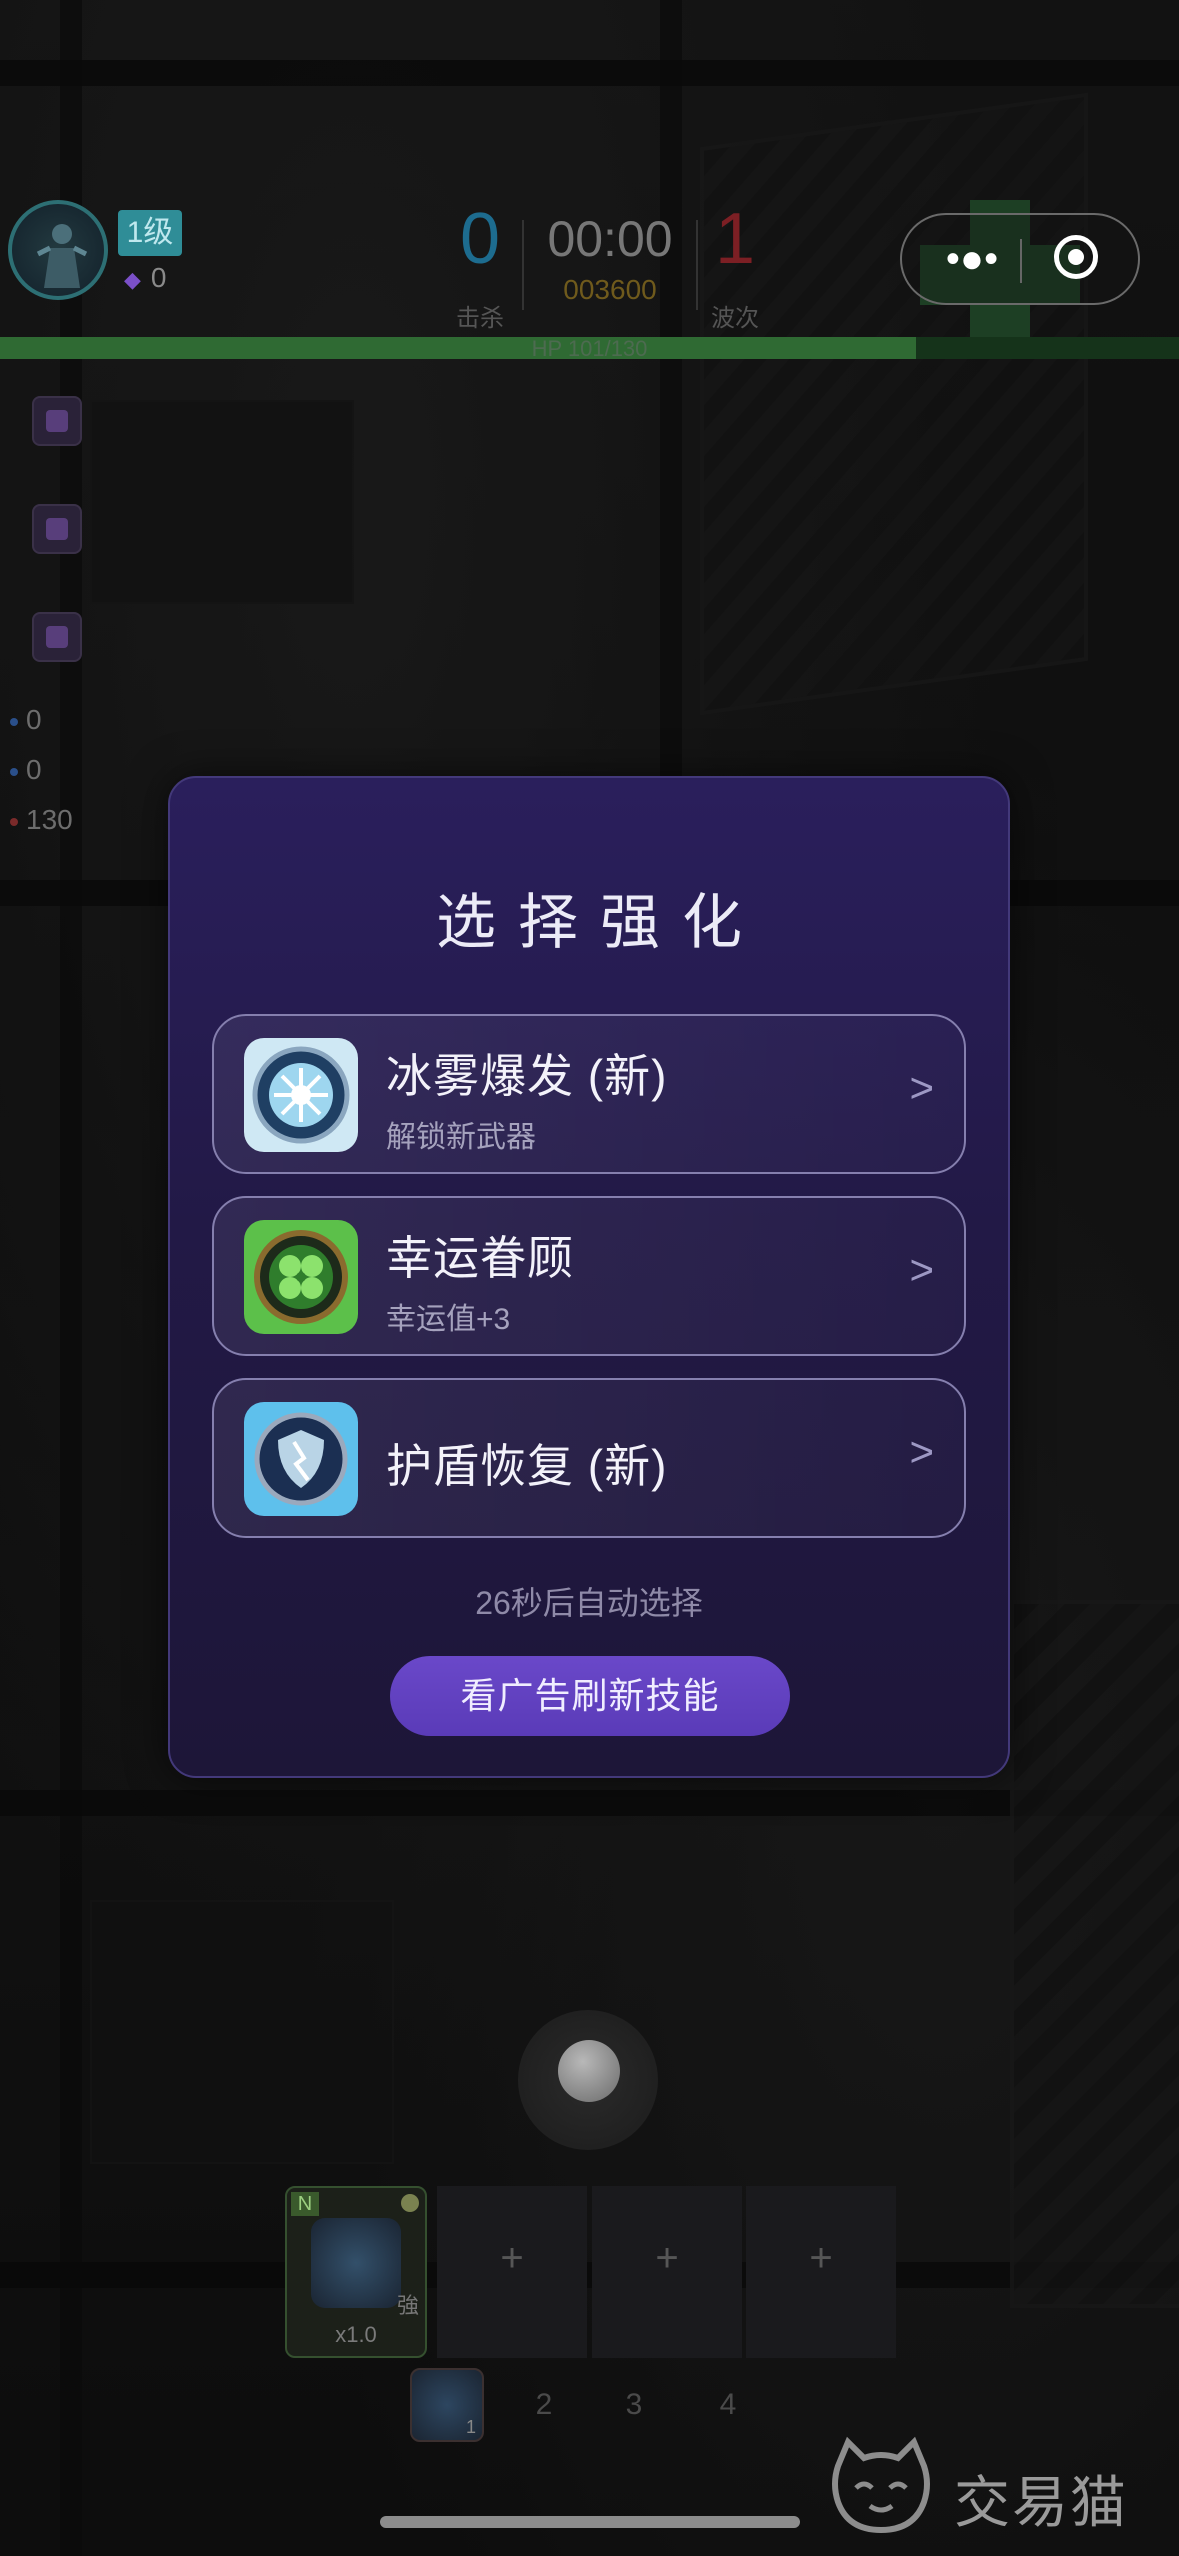 Image resolution: width=1179 pixels, height=2556 pixels. I want to click on upgrade-option-lucky: 幸运眷顾 幸运值+3 >, so click(589, 1276).